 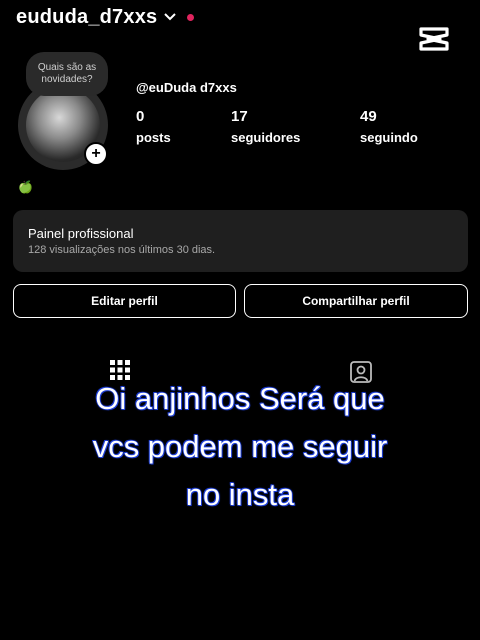 I want to click on stat-posts: 0 posts, so click(x=153, y=126).